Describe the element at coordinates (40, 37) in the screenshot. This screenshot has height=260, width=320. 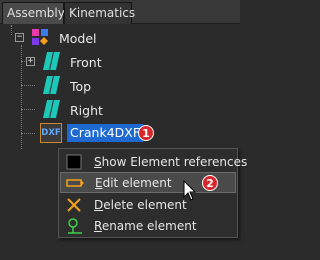
I see `model-icon` at that location.